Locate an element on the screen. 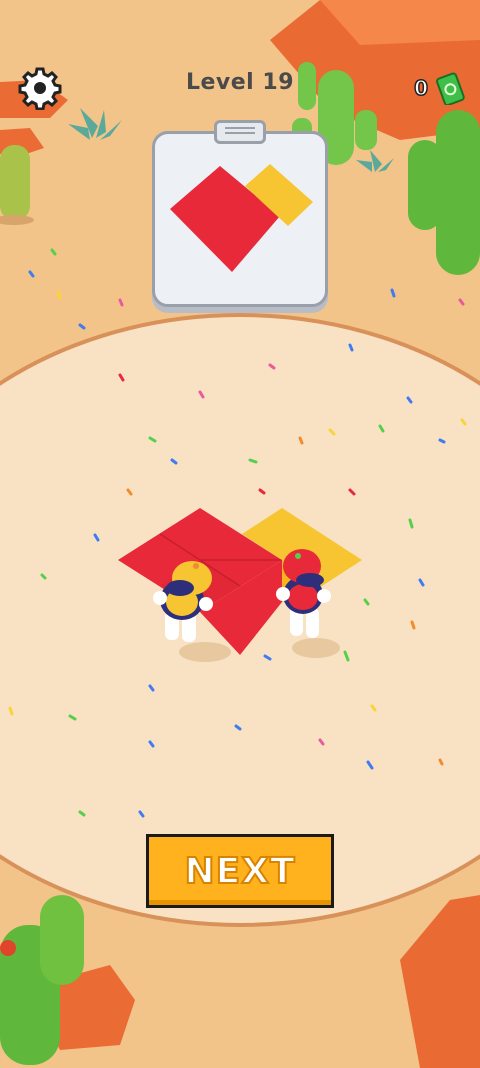 Image resolution: width=480 pixels, height=1068 pixels. cash-counter: 0 is located at coordinates (439, 88).